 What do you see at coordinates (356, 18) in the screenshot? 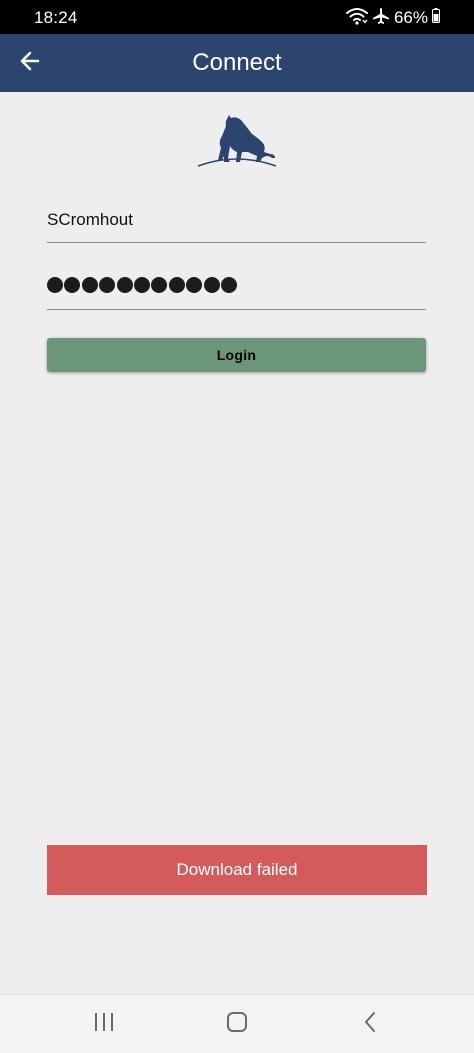
I see `wifi-icon` at bounding box center [356, 18].